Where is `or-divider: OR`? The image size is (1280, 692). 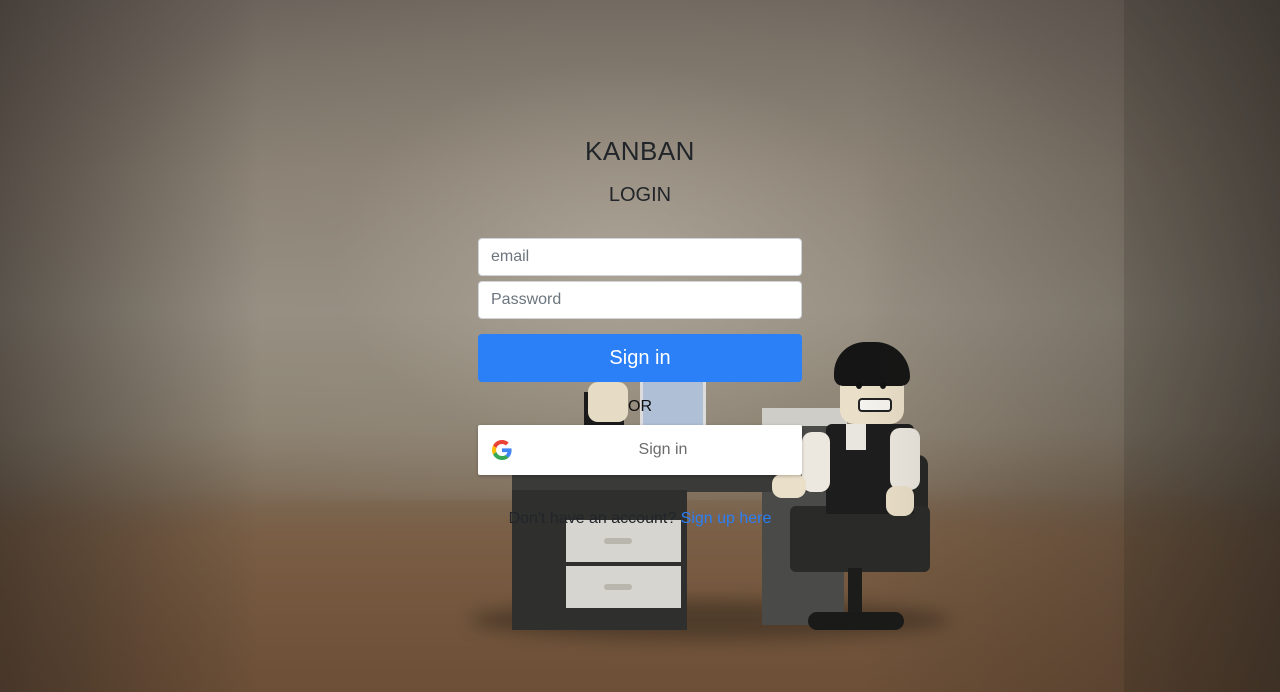
or-divider: OR is located at coordinates (640, 406).